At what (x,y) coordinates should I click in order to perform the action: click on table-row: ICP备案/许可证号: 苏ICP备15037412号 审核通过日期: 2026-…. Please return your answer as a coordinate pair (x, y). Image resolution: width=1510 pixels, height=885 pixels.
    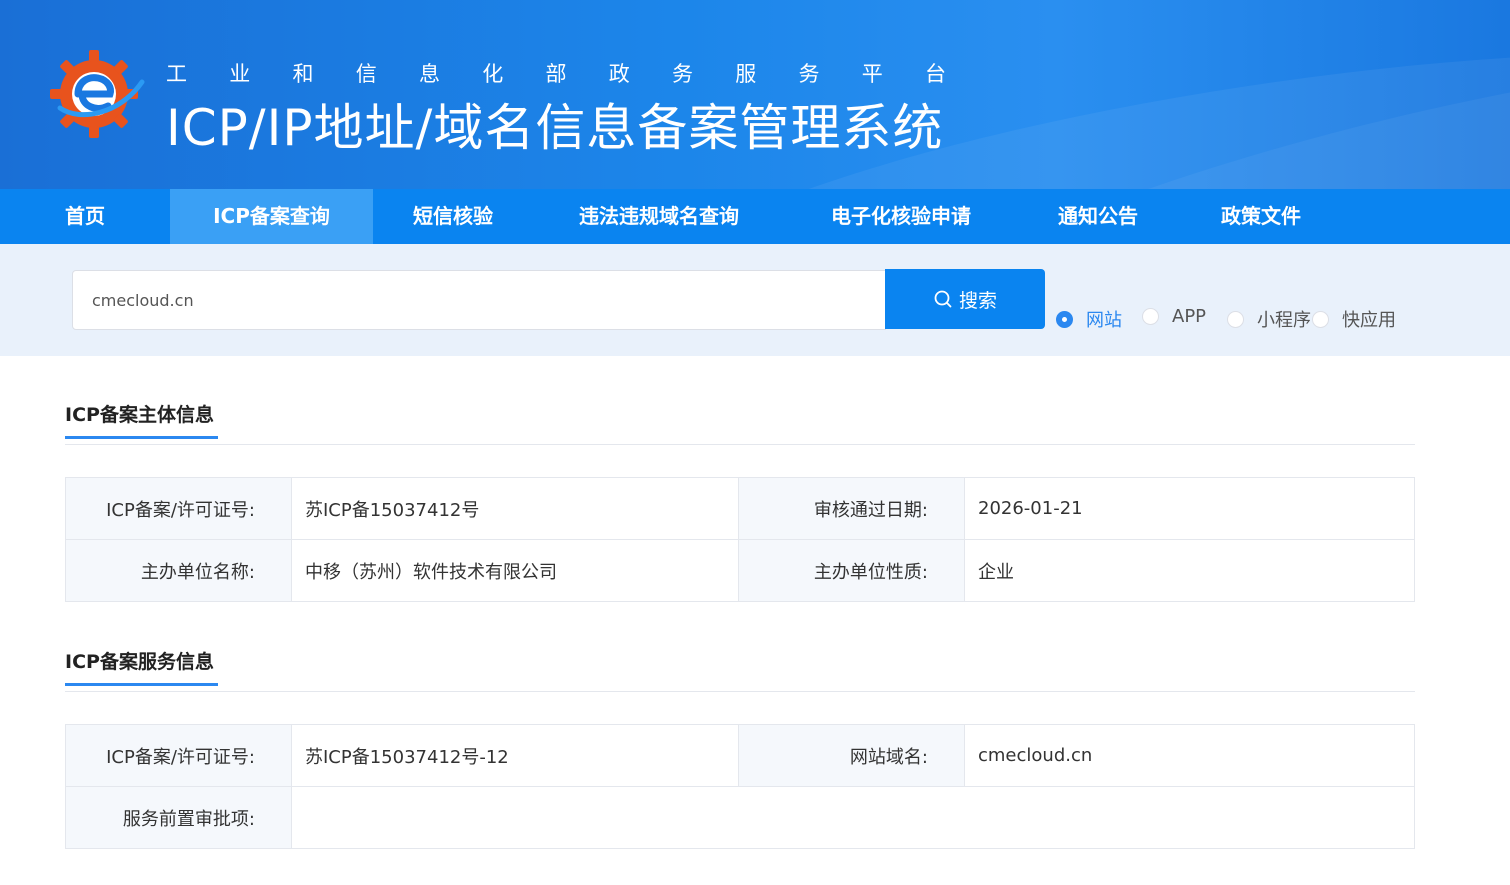
    Looking at the image, I should click on (740, 508).